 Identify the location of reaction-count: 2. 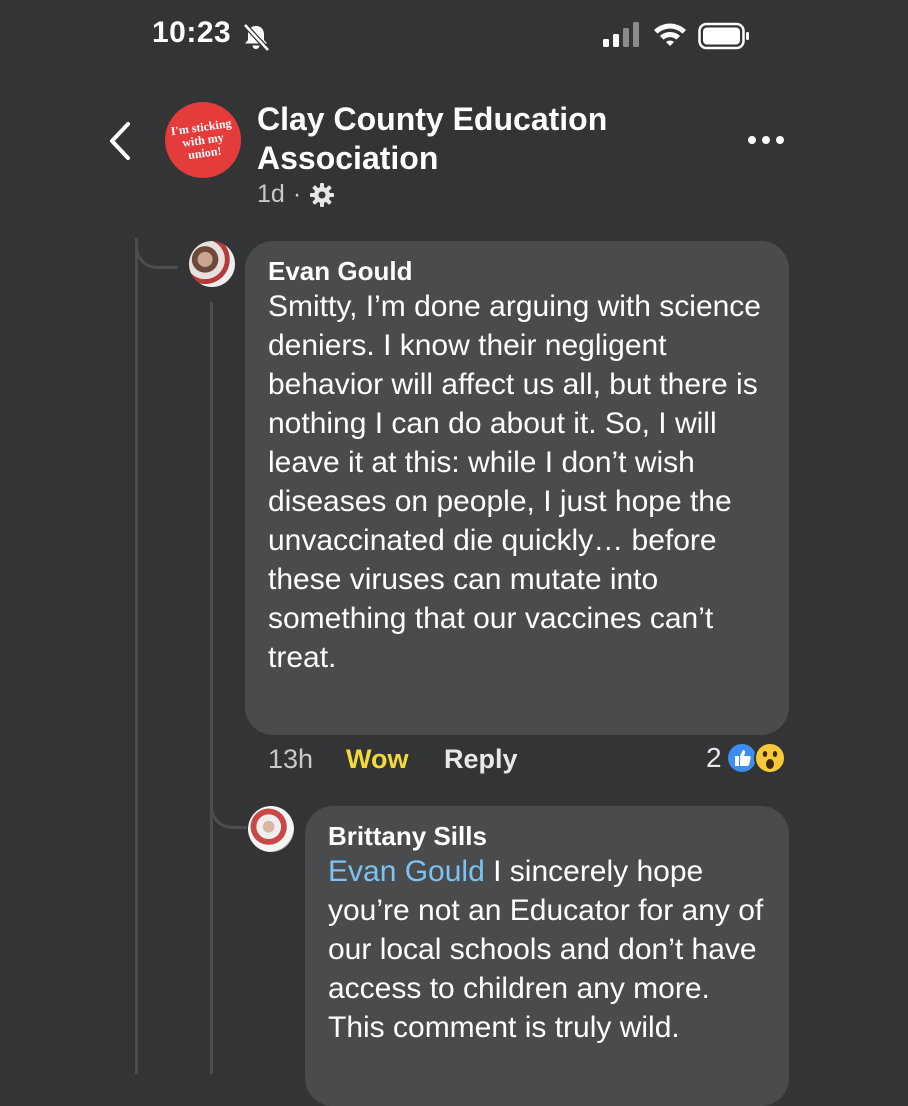
(714, 757).